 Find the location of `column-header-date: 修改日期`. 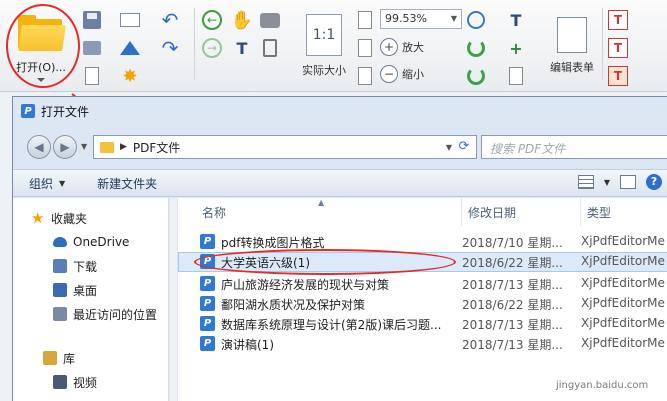

column-header-date: 修改日期 is located at coordinates (521, 212).